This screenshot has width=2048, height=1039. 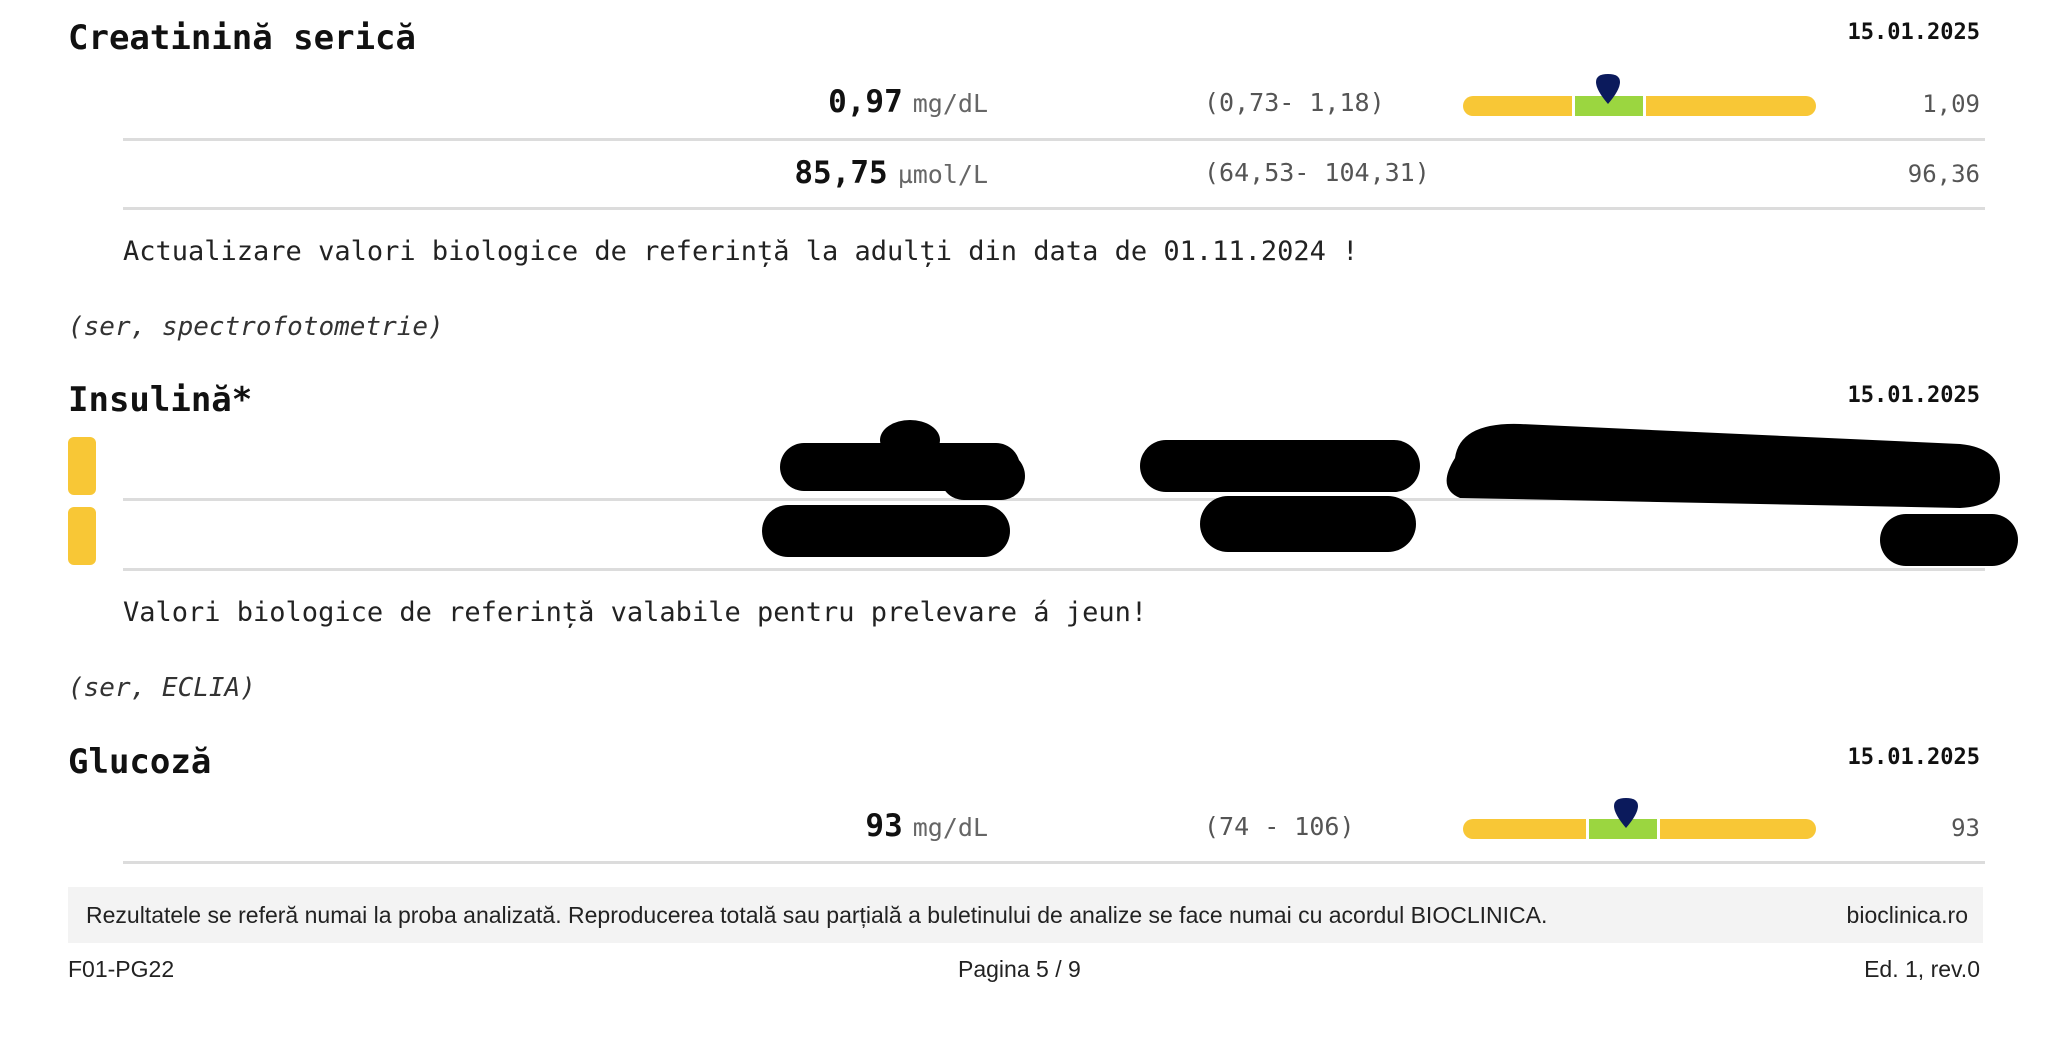 What do you see at coordinates (1907, 915) in the screenshot?
I see `footer-website: bioclinica.ro` at bounding box center [1907, 915].